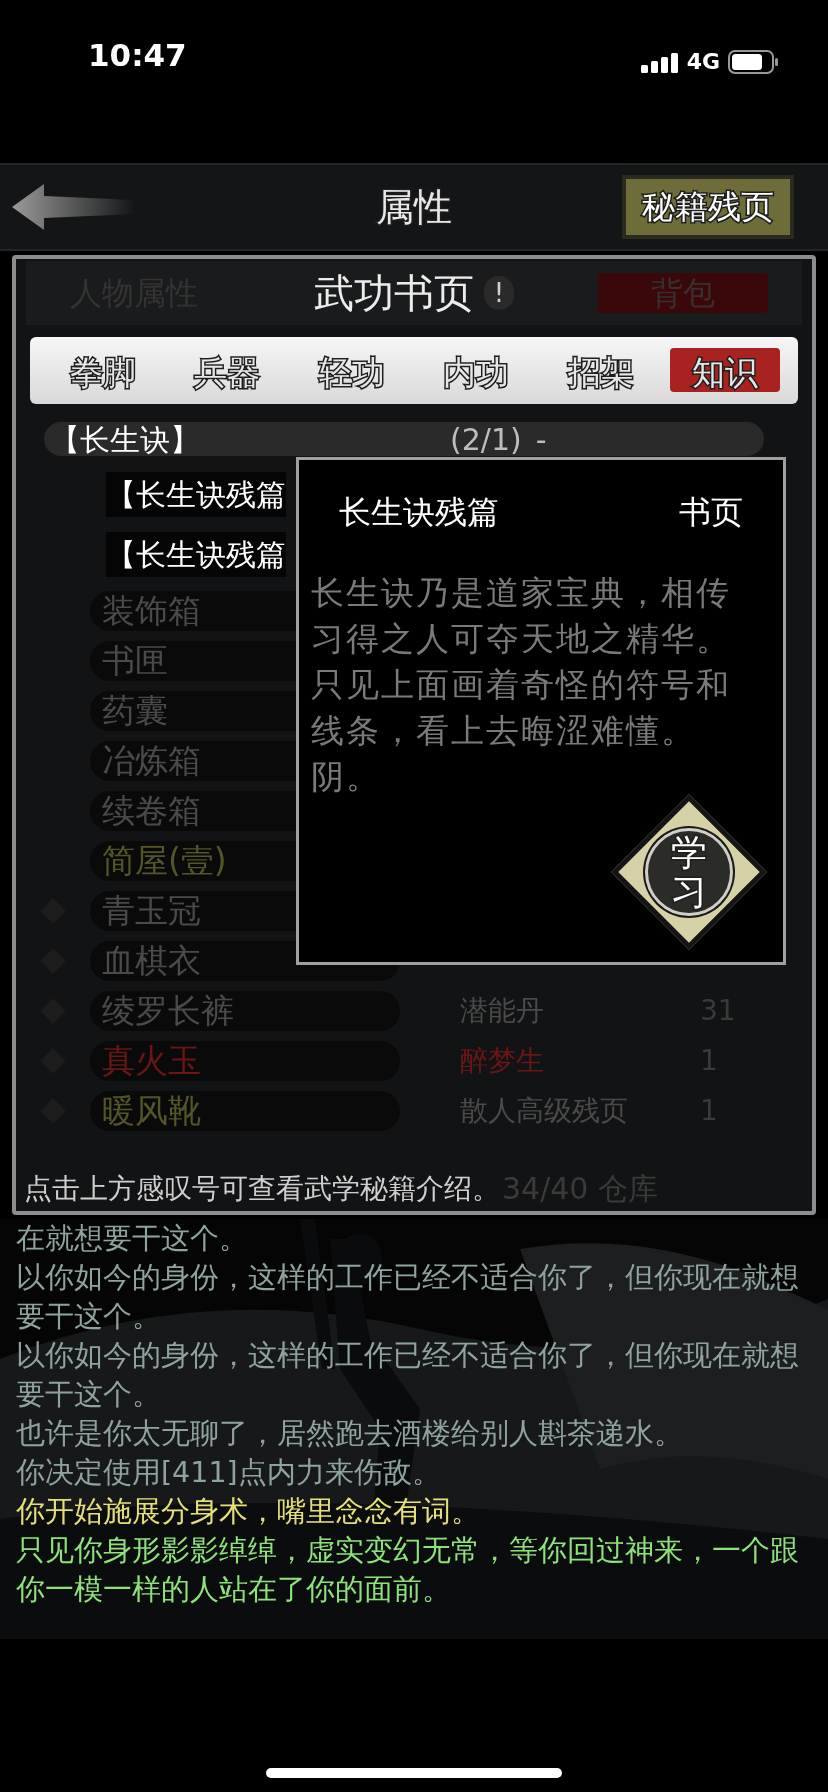 This screenshot has width=828, height=1792. Describe the element at coordinates (711, 513) in the screenshot. I see `item-type: 书页` at that location.